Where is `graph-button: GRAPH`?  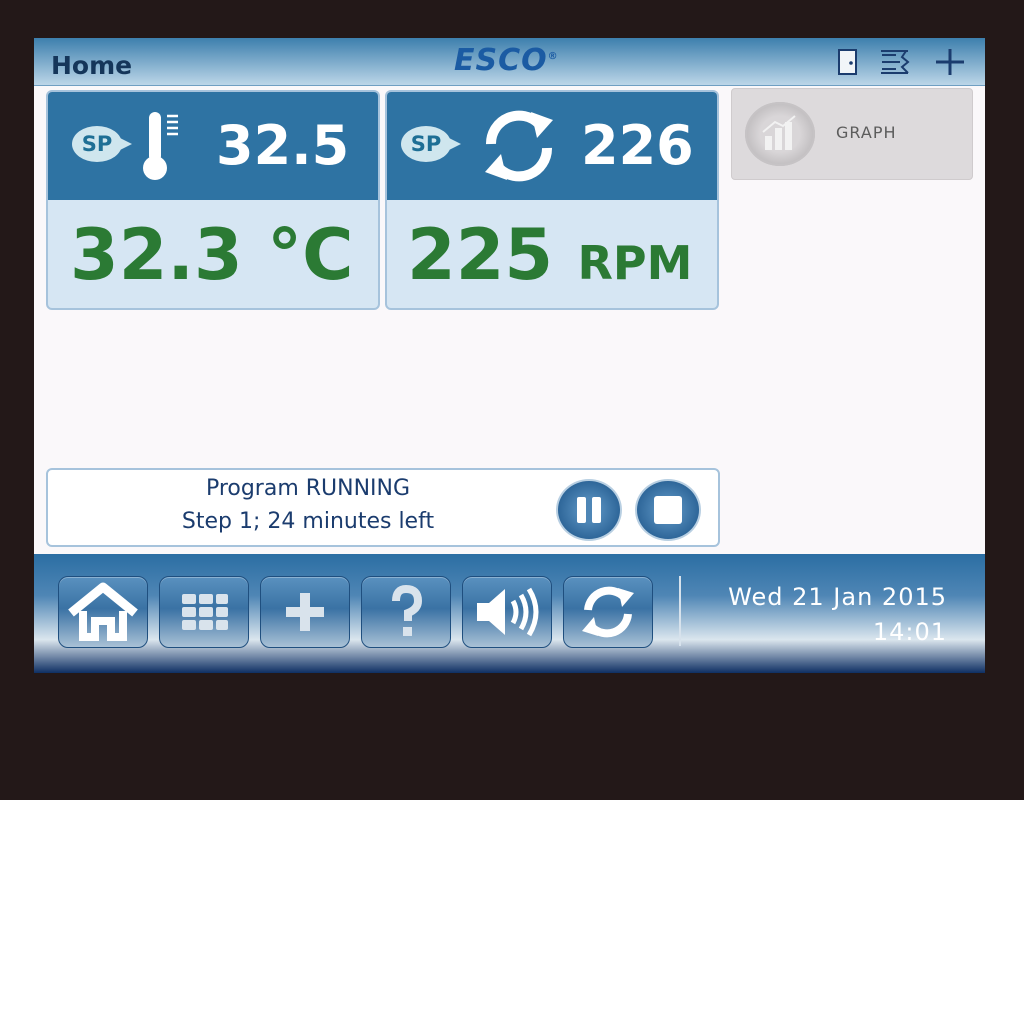
graph-button: GRAPH is located at coordinates (852, 134).